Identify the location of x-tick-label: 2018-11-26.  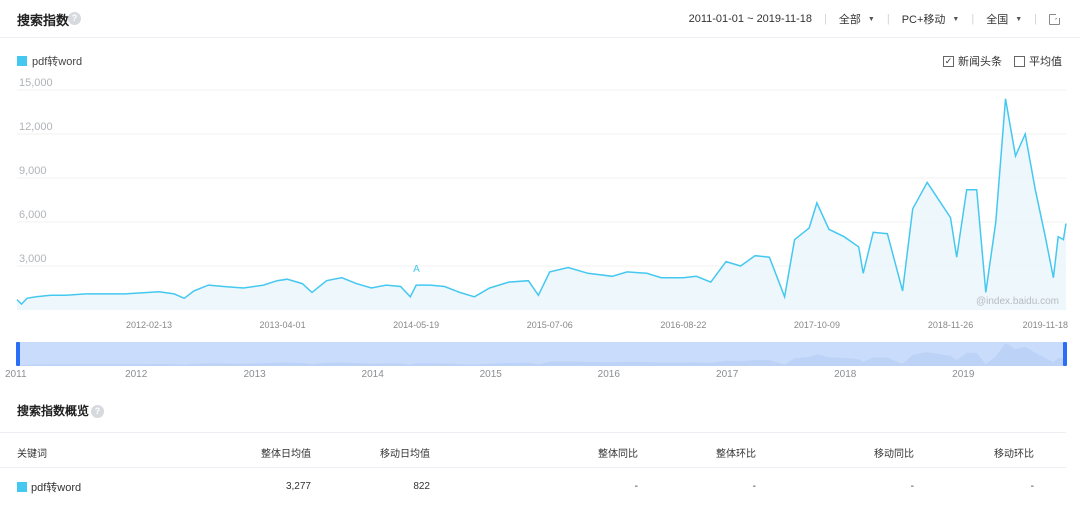
(950, 325).